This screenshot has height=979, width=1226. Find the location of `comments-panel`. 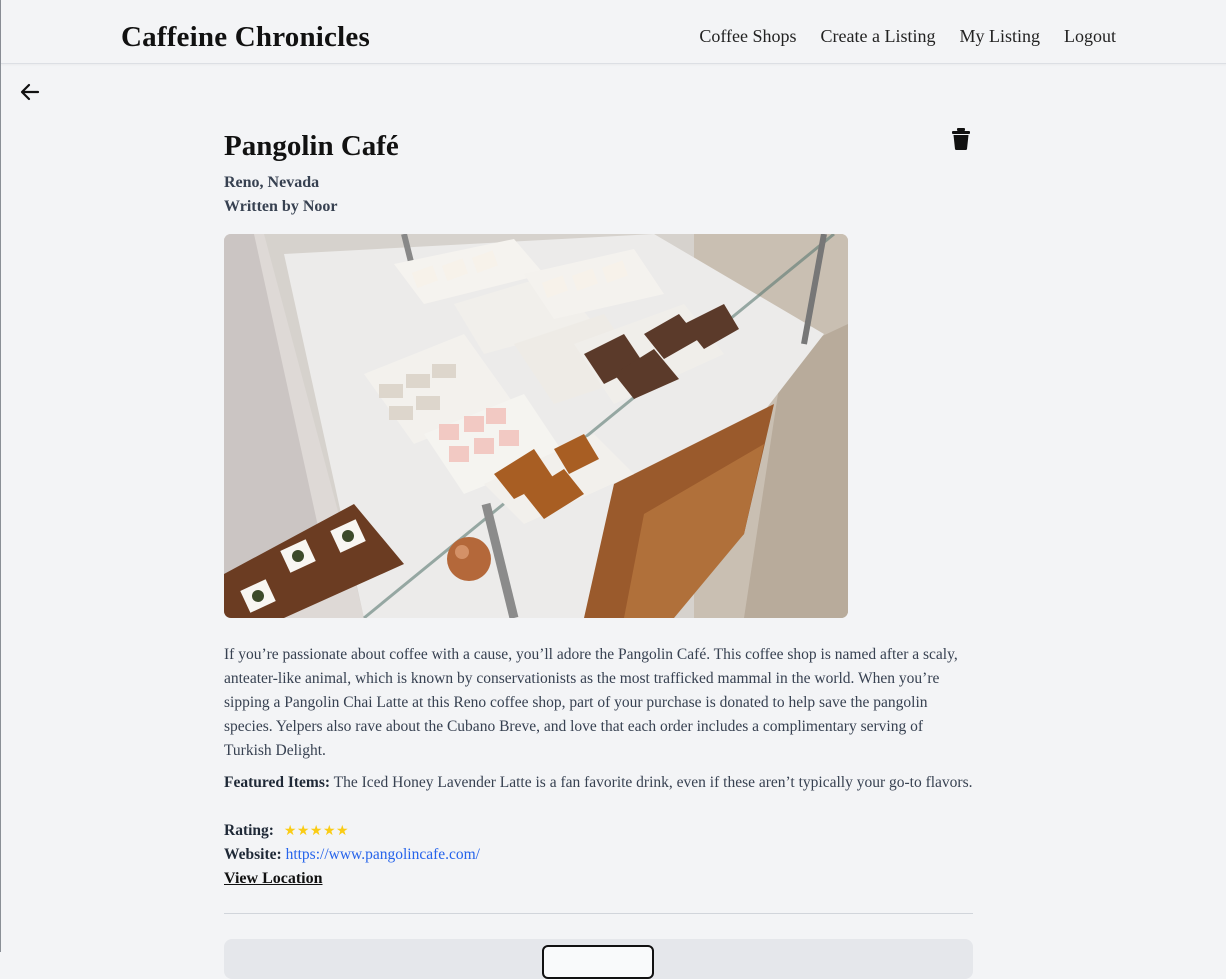

comments-panel is located at coordinates (598, 959).